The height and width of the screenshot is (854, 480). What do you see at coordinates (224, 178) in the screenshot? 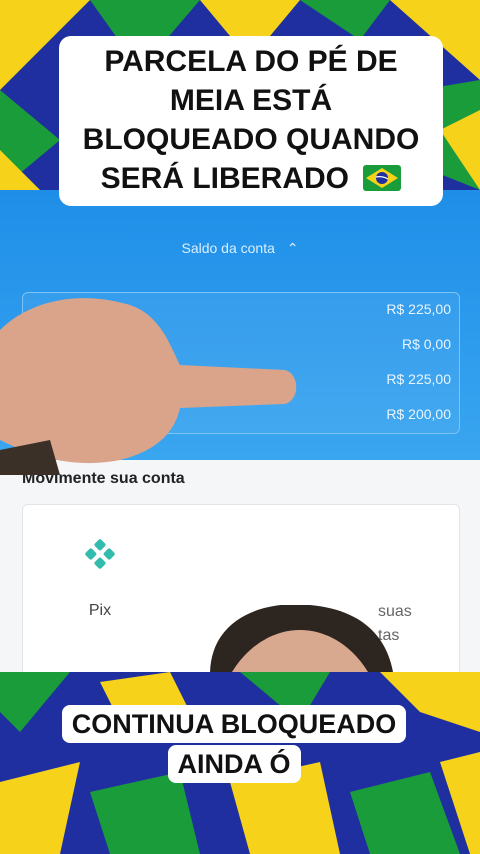
I see `caption-line: SERÁ LIBERADO` at bounding box center [224, 178].